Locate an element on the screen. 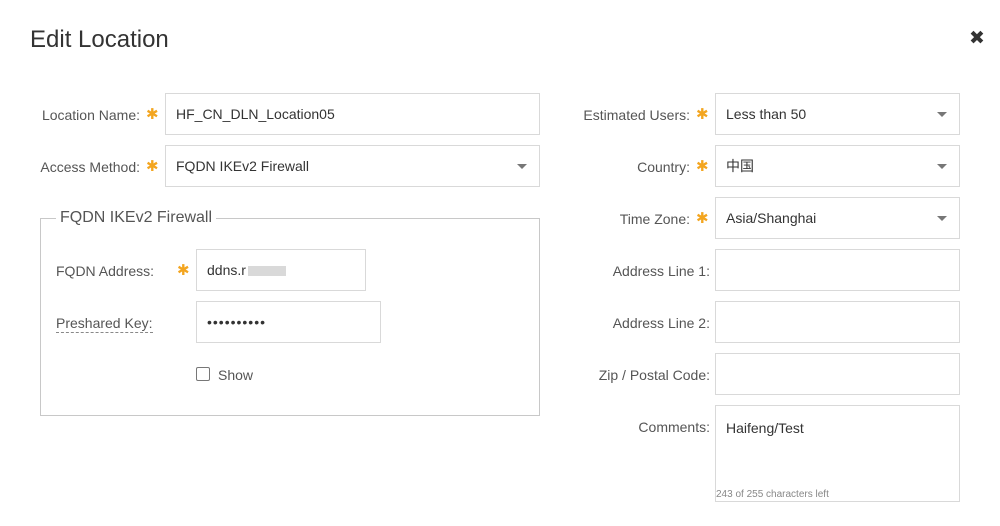 This screenshot has height=526, width=1000. redacted-text is located at coordinates (266, 271).